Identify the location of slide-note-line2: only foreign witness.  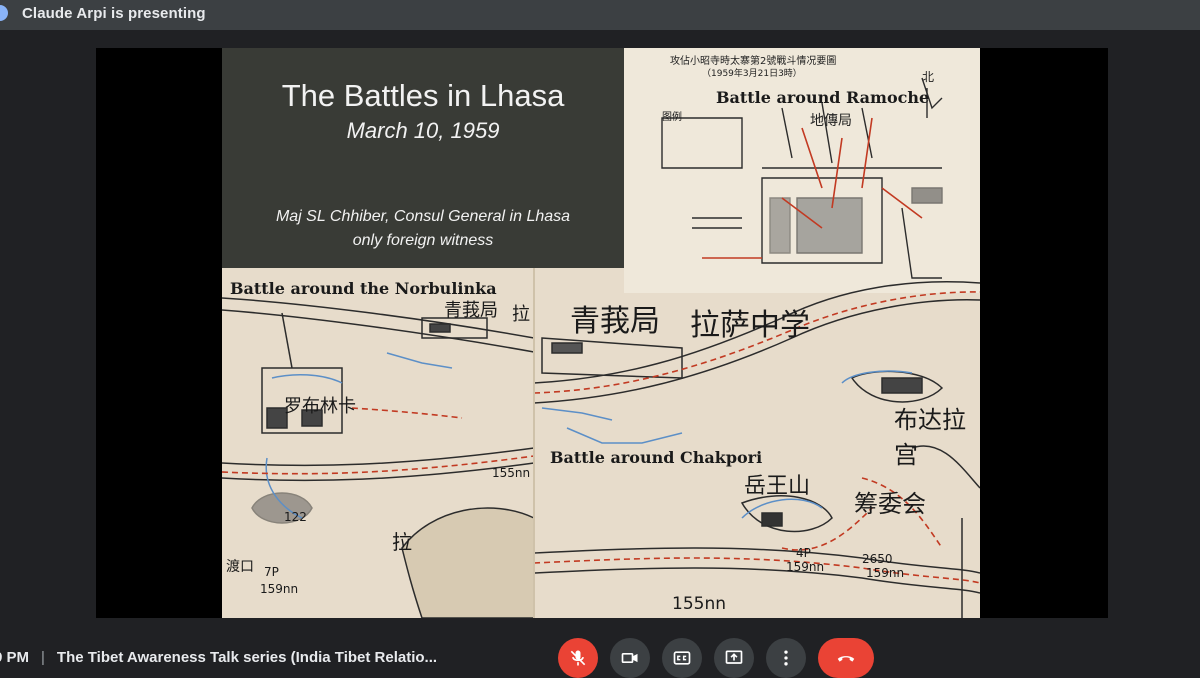
(423, 240).